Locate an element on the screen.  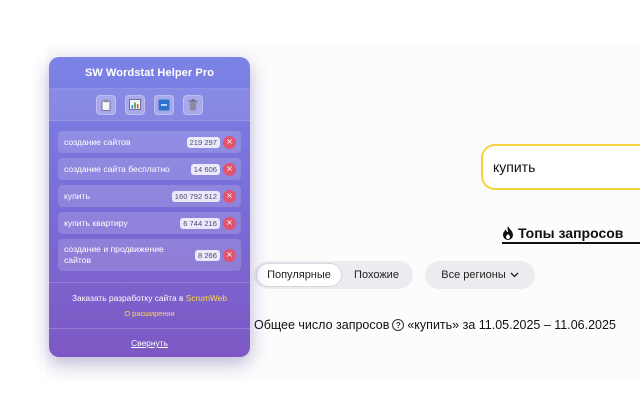
search-query: купить is located at coordinates (514, 167).